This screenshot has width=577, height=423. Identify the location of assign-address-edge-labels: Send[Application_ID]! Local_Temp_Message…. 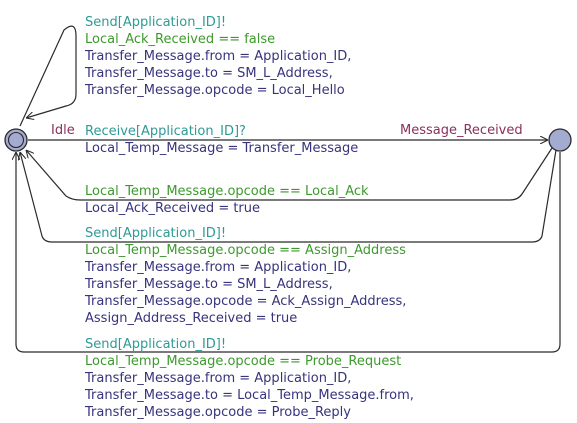
(245, 276).